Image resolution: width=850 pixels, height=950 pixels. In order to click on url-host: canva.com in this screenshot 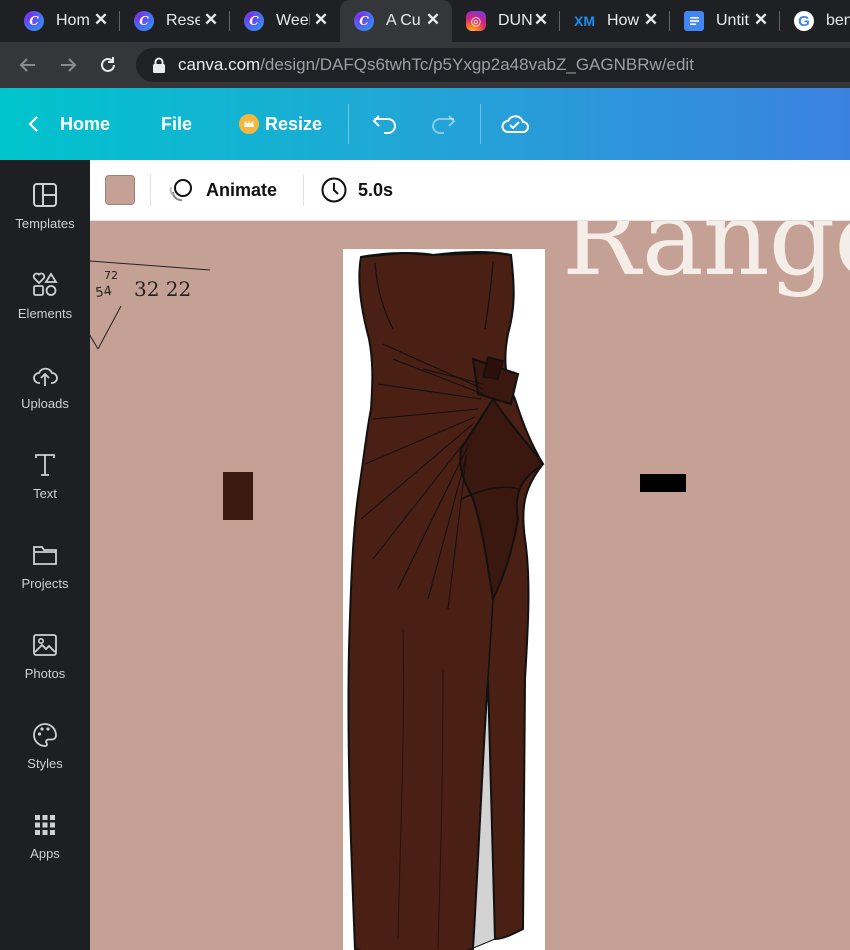, I will do `click(219, 64)`.